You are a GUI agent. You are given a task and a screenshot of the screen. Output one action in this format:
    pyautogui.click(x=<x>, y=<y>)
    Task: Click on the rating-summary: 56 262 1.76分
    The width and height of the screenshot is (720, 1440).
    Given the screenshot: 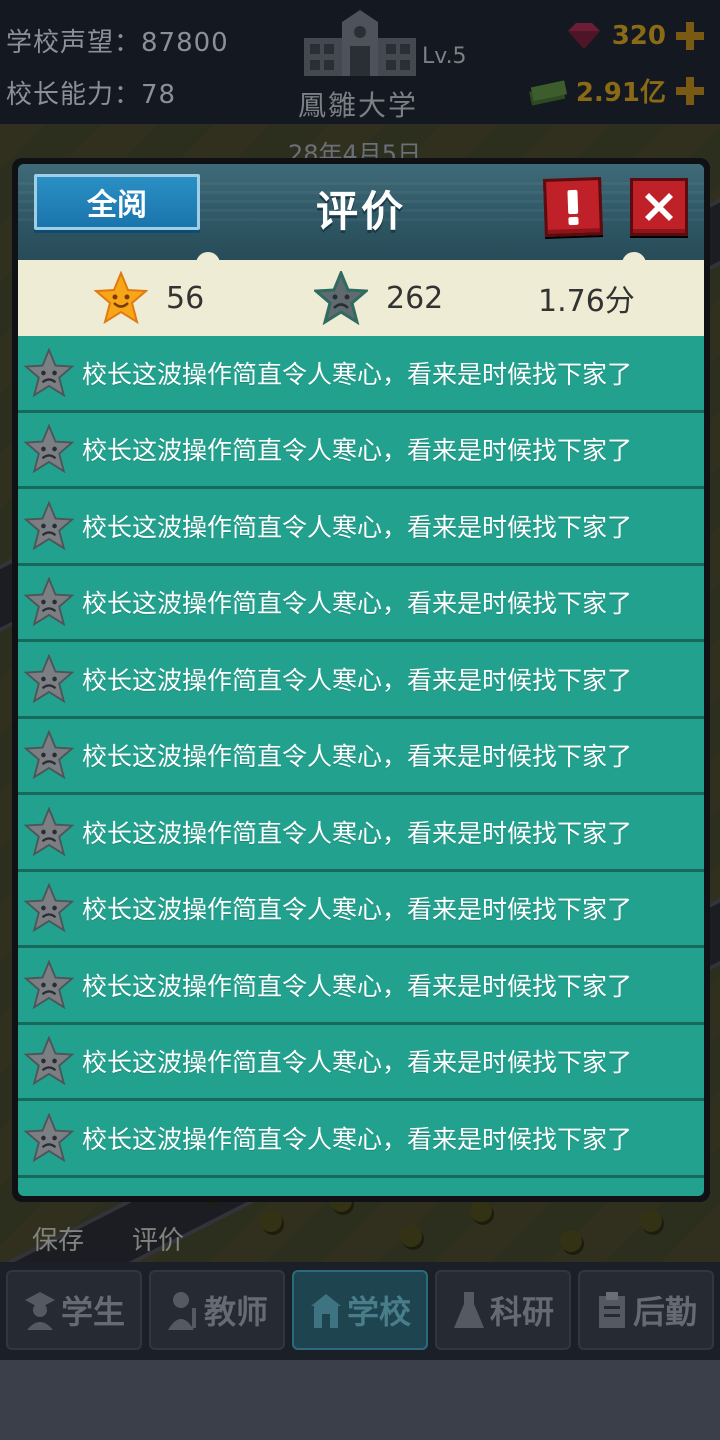 What is the action you would take?
    pyautogui.click(x=361, y=294)
    